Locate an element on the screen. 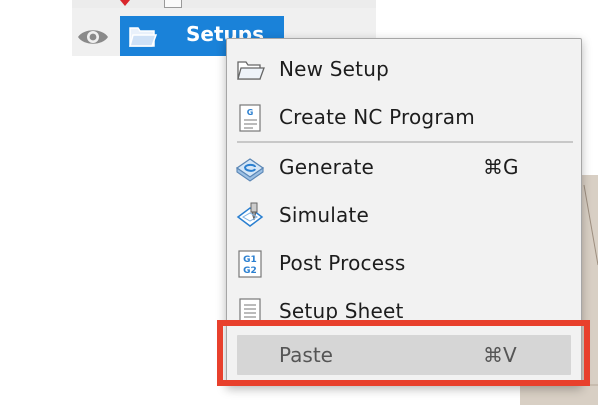 This screenshot has width=598, height=405. menu-item-label: Create NC Program is located at coordinates (377, 117).